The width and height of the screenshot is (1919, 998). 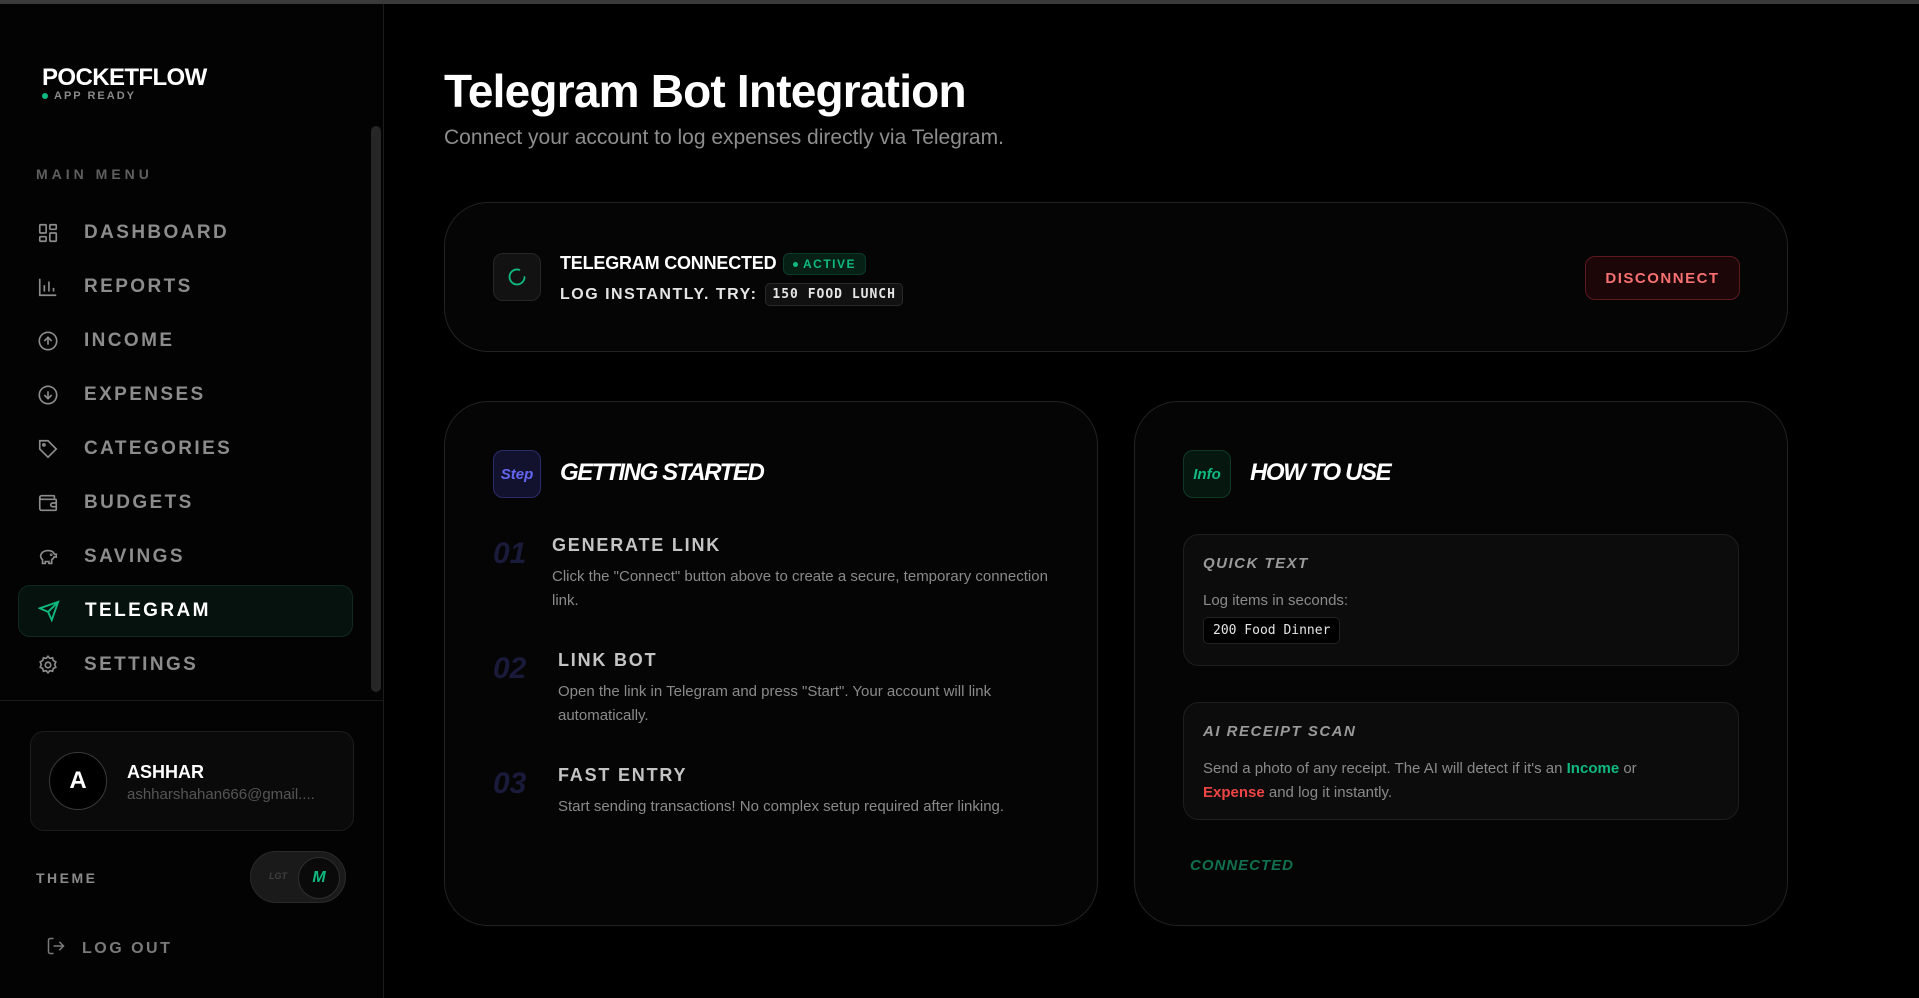 What do you see at coordinates (124, 78) in the screenshot?
I see `app-logo: POCKETFLOW` at bounding box center [124, 78].